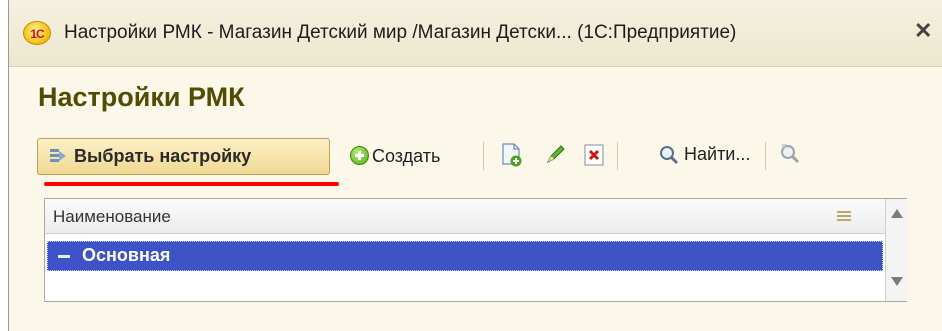 This screenshot has width=942, height=331. What do you see at coordinates (790, 155) in the screenshot?
I see `search-clear-icon` at bounding box center [790, 155].